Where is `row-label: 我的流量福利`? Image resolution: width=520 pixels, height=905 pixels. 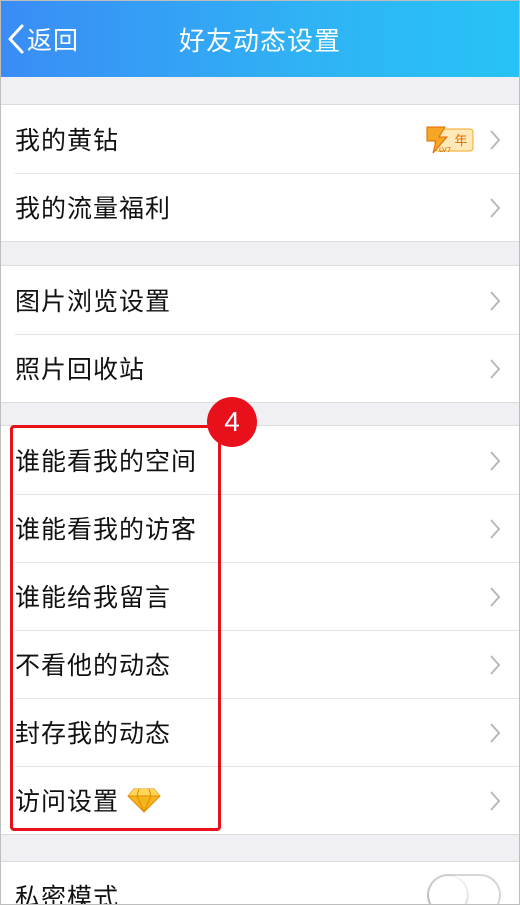
row-label: 我的流量福利 is located at coordinates (93, 208).